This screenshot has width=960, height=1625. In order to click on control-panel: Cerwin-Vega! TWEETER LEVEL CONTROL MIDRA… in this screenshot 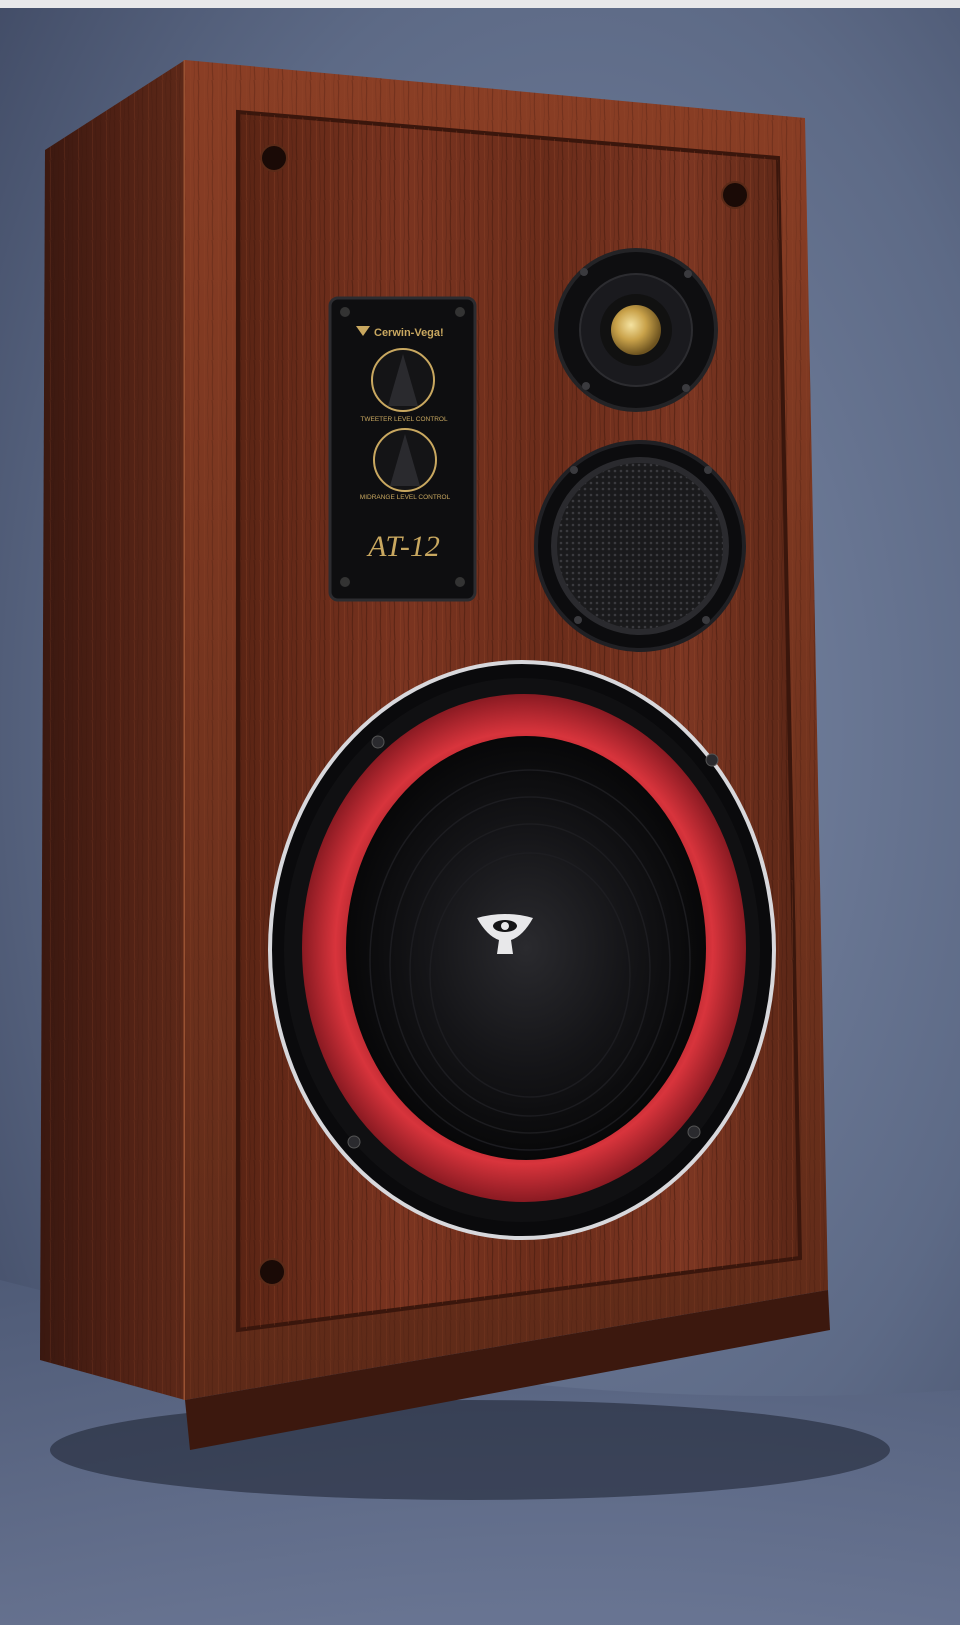, I will do `click(402, 449)`.